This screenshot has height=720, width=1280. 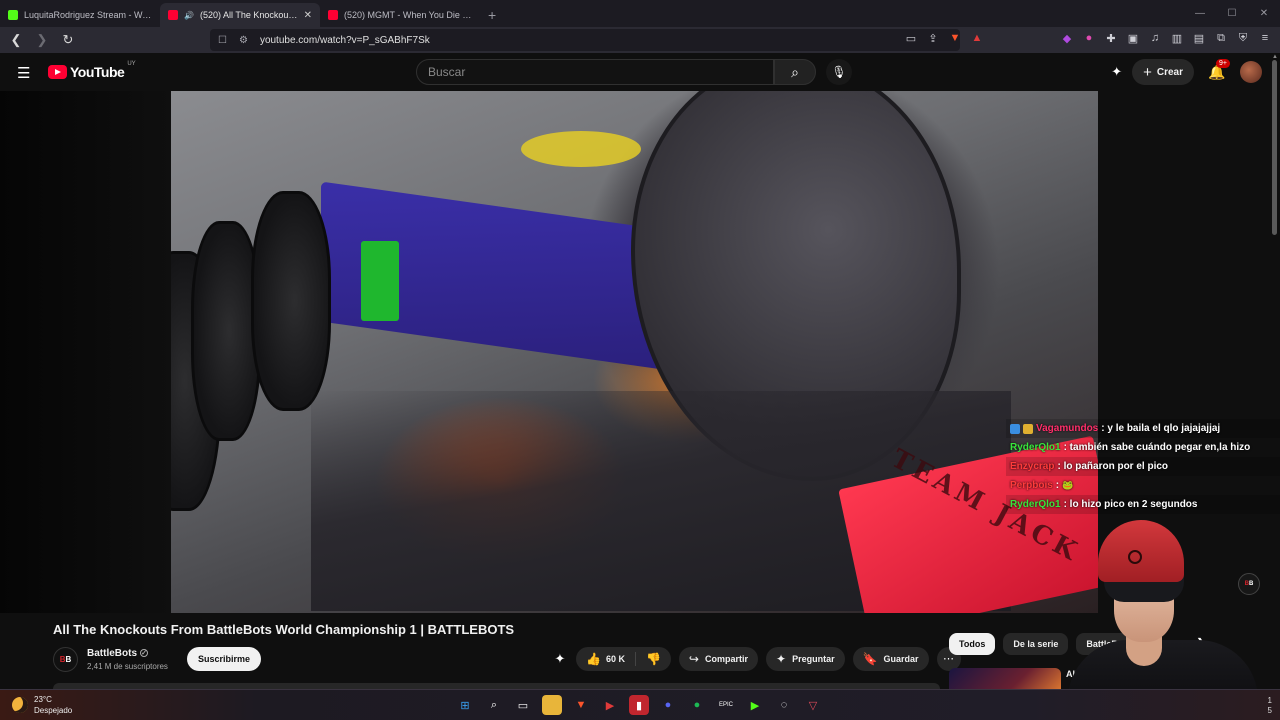 What do you see at coordinates (23, 73) in the screenshot?
I see `hamburger-menu-icon: ☰` at bounding box center [23, 73].